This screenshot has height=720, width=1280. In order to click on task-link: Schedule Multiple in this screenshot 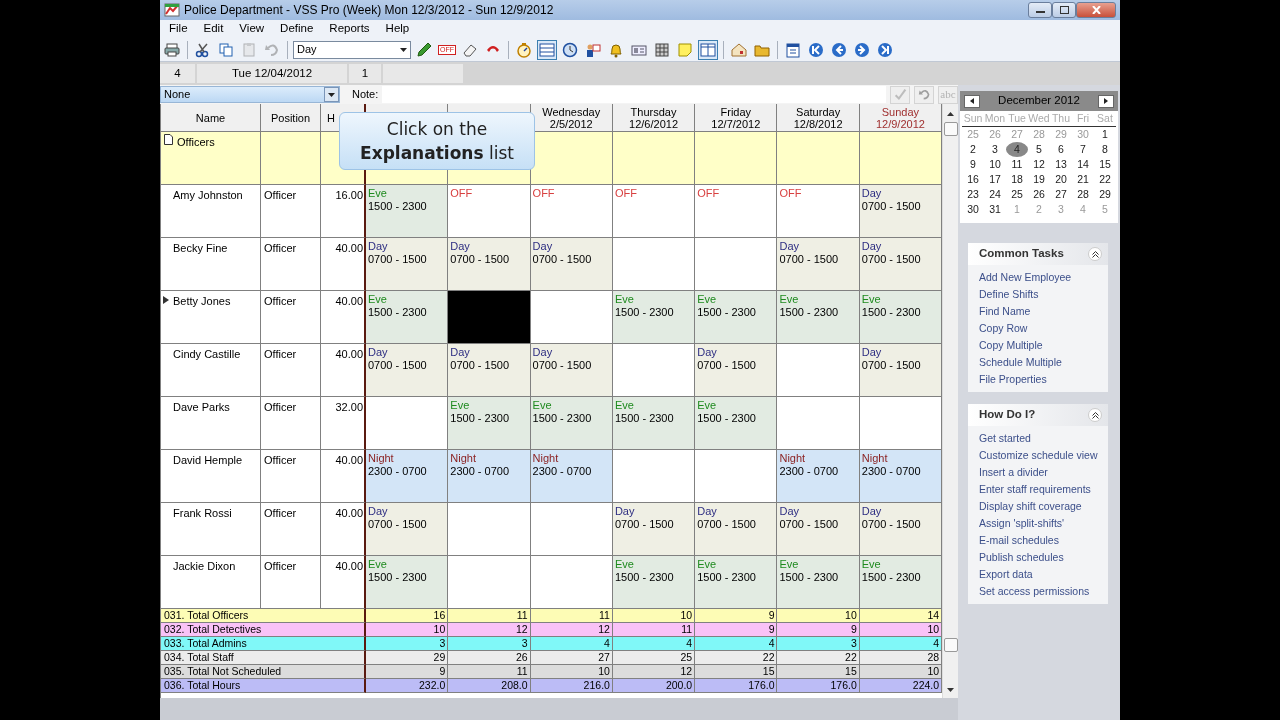, I will do `click(1043, 362)`.